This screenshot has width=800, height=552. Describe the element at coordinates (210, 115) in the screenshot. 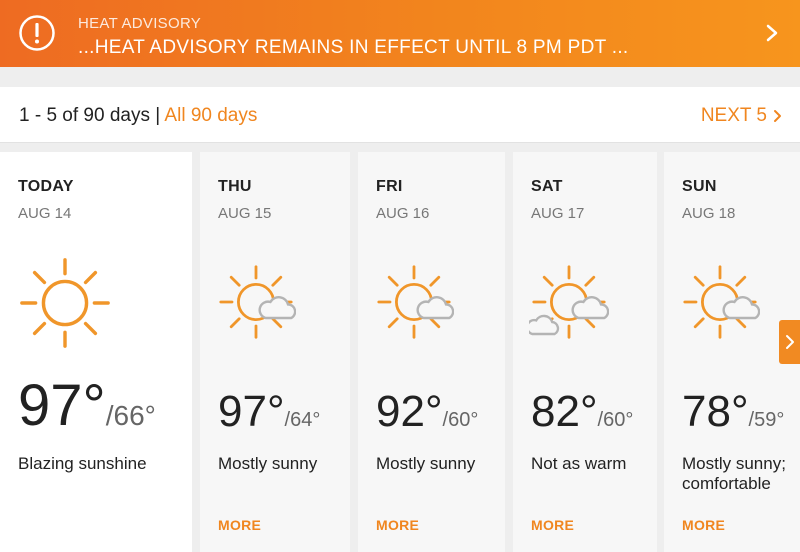

I see `all-days-link: All 90 days` at that location.